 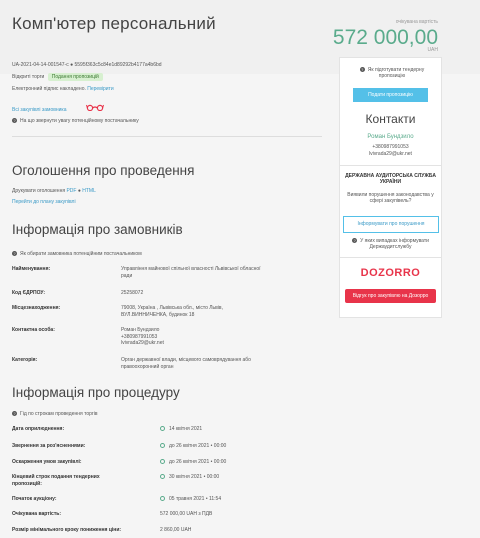 I want to click on customer-section-title: Інформація про замовників, so click(x=97, y=229).